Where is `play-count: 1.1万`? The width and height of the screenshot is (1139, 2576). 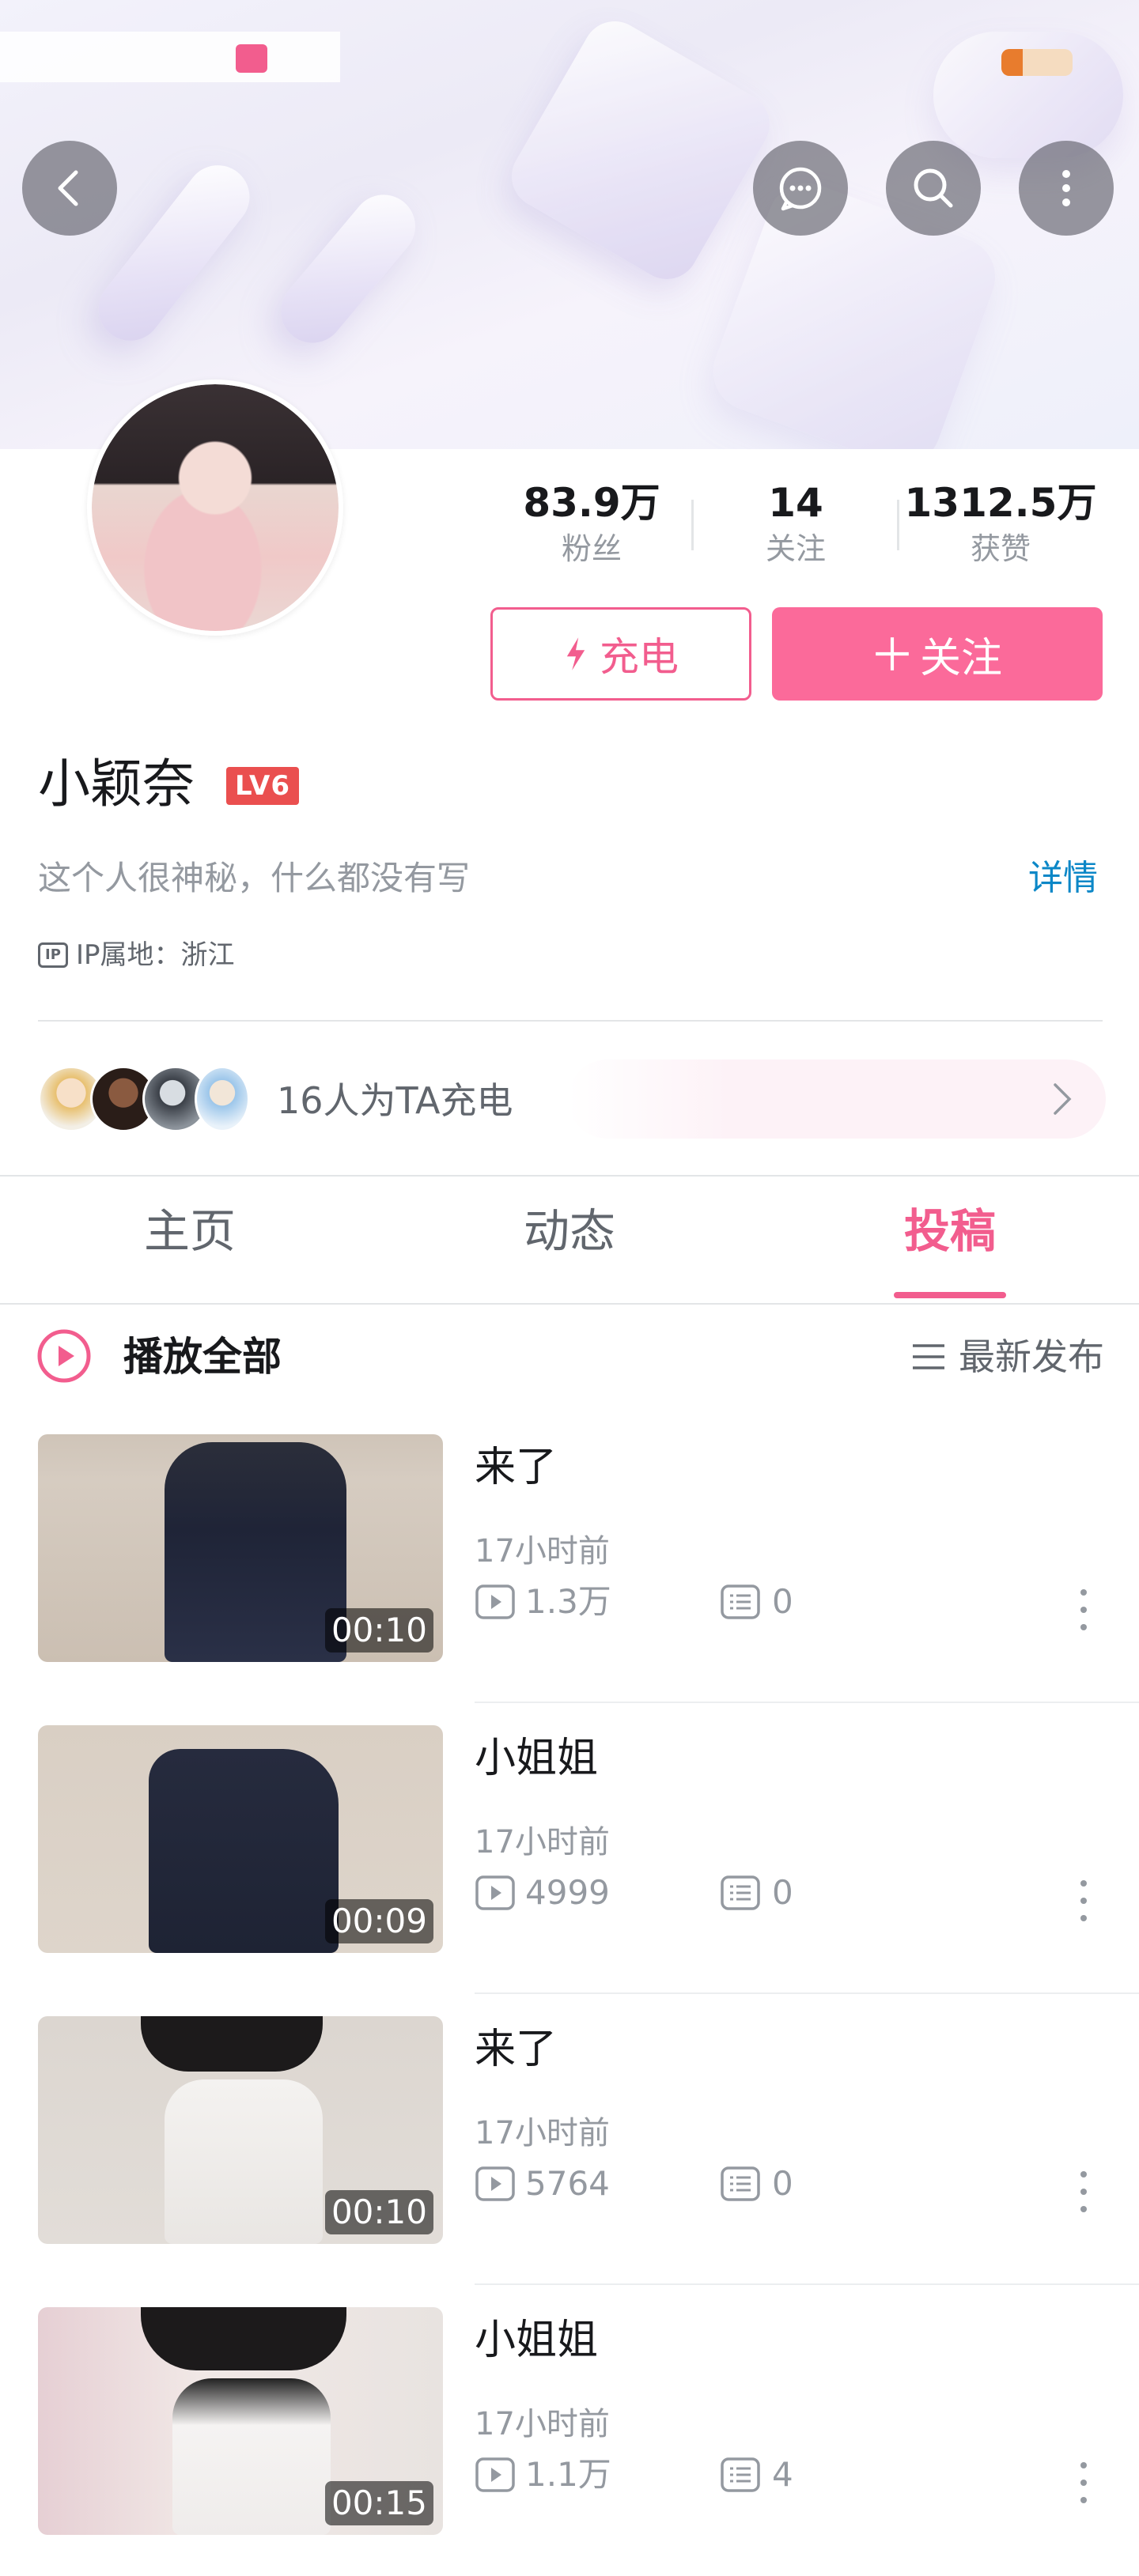
play-count: 1.1万 is located at coordinates (568, 2474).